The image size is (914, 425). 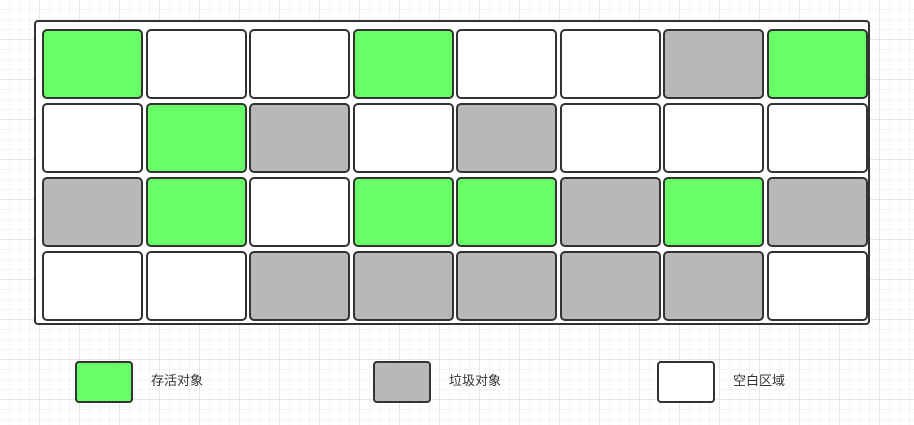 I want to click on legend-swatch-garbage, so click(x=402, y=382).